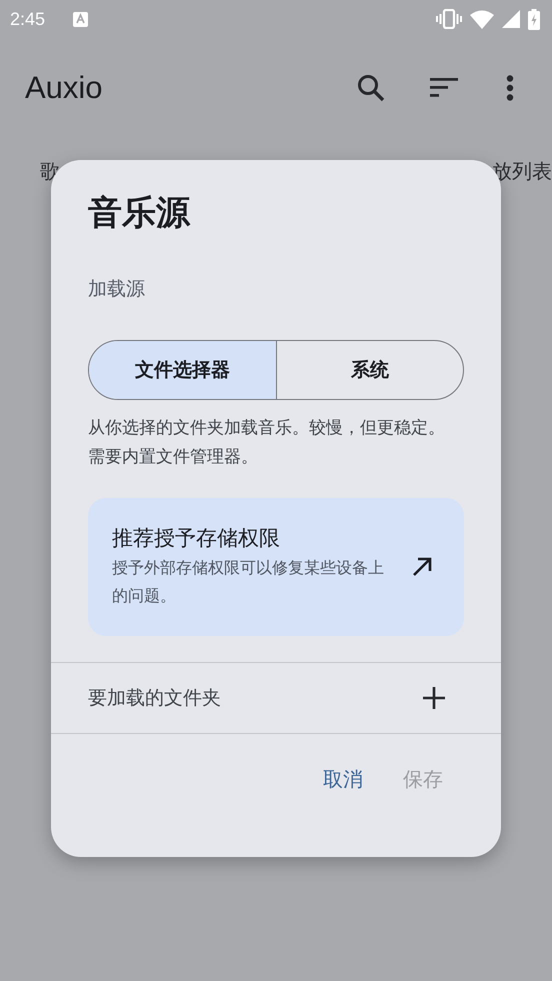 This screenshot has width=552, height=981. What do you see at coordinates (117, 289) in the screenshot?
I see `section-label: 加载源` at bounding box center [117, 289].